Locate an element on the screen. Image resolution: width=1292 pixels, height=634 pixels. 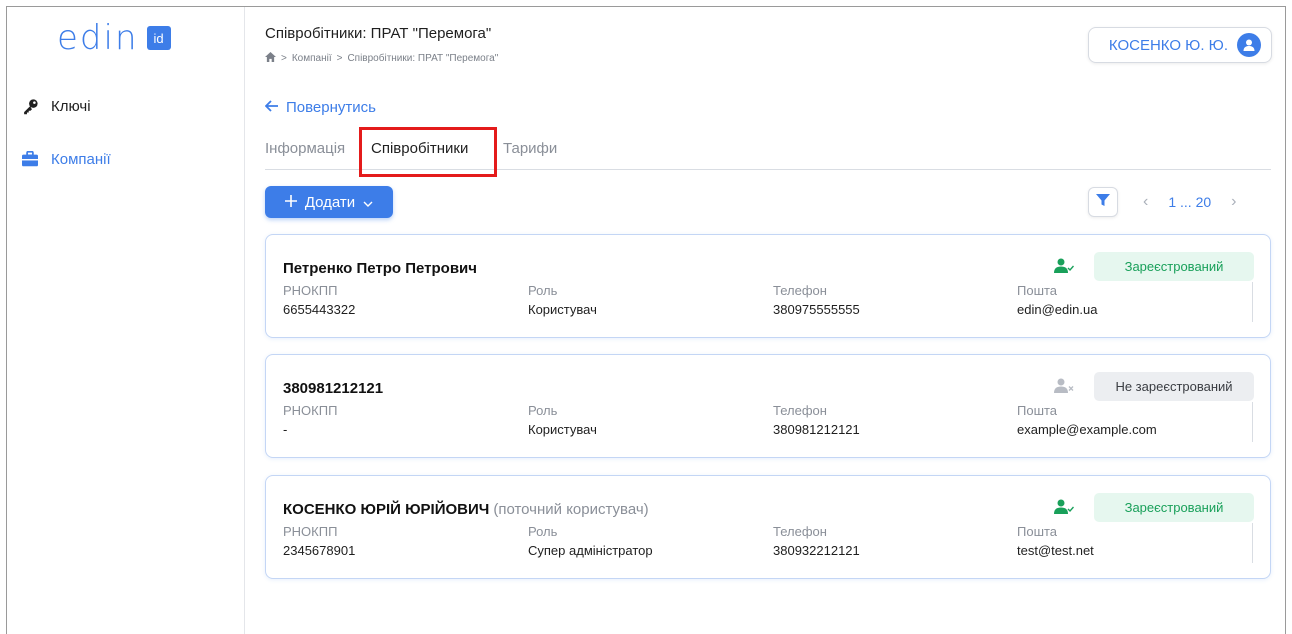
field-value: 380932212121 is located at coordinates (816, 550).